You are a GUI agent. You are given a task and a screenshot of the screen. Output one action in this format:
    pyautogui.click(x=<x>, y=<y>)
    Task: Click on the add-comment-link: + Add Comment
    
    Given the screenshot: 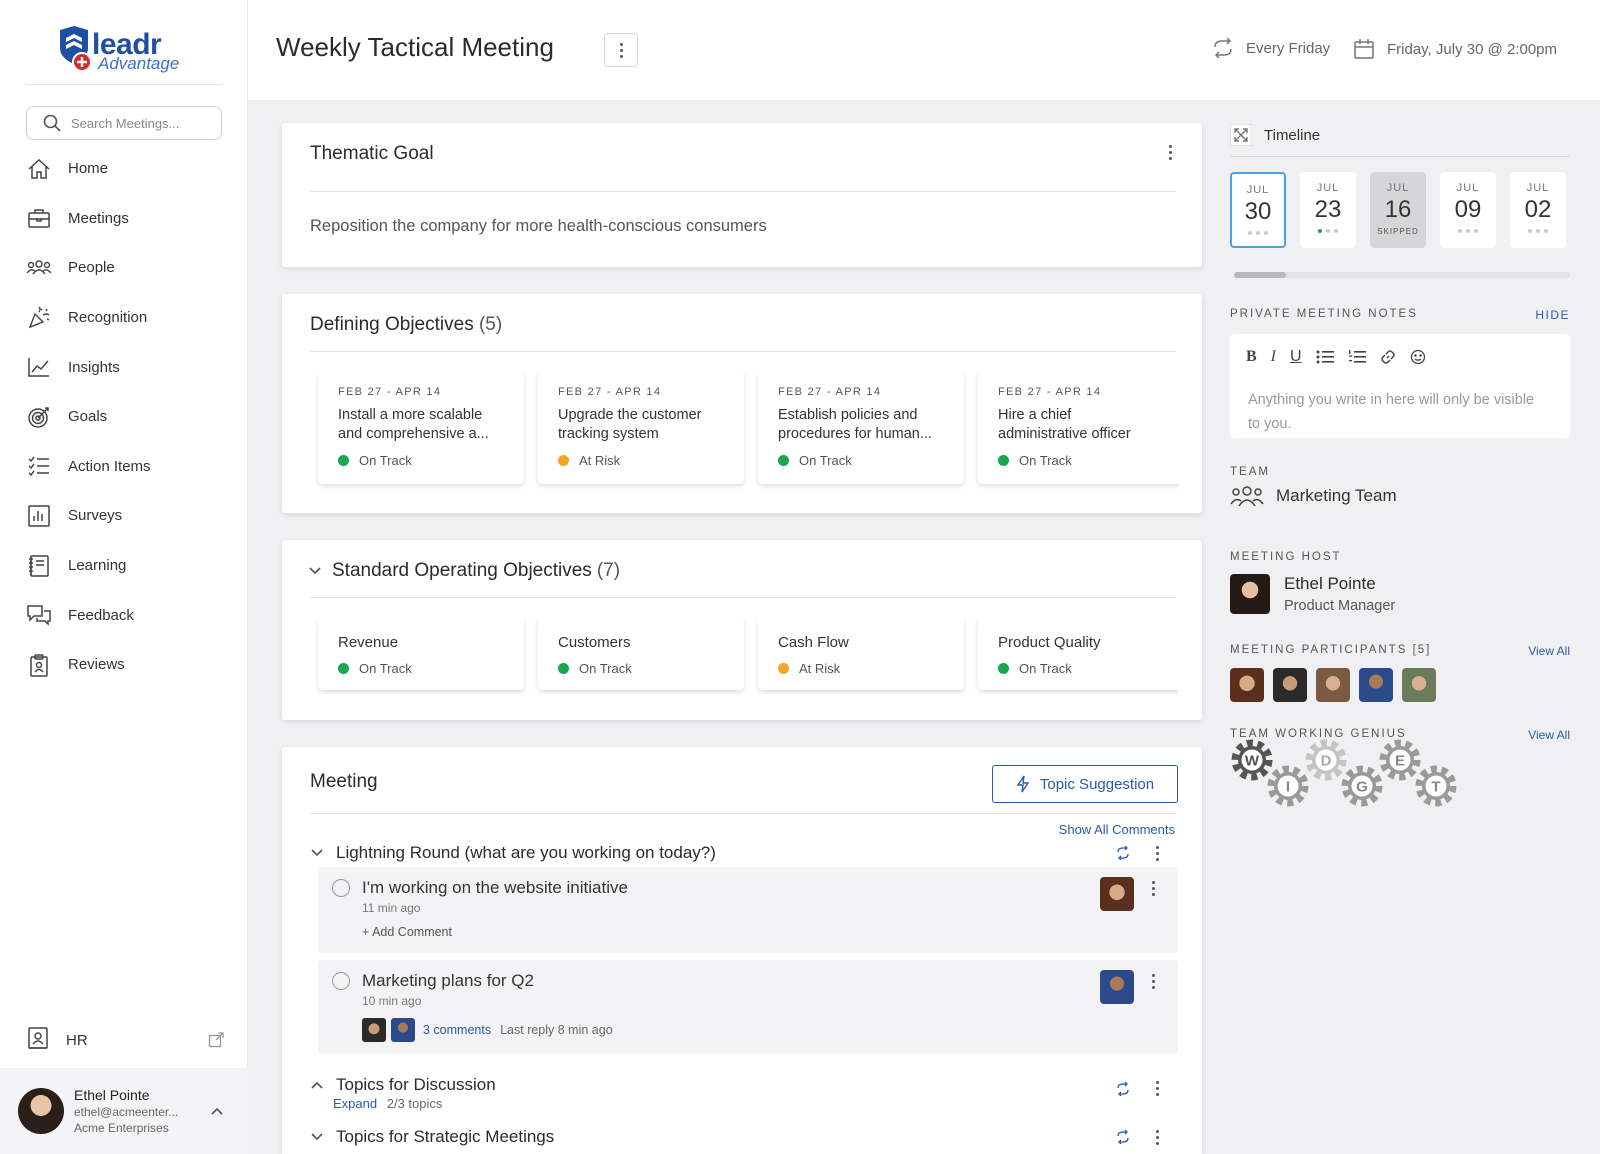 What is the action you would take?
    pyautogui.click(x=407, y=932)
    